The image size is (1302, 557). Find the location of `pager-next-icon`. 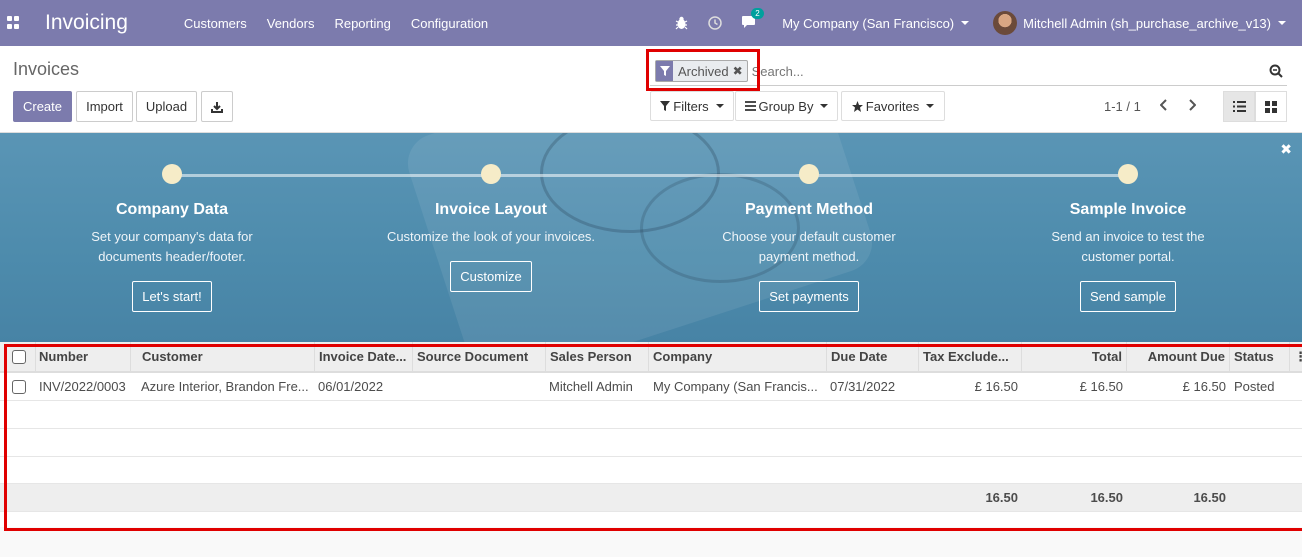

pager-next-icon is located at coordinates (1192, 105).